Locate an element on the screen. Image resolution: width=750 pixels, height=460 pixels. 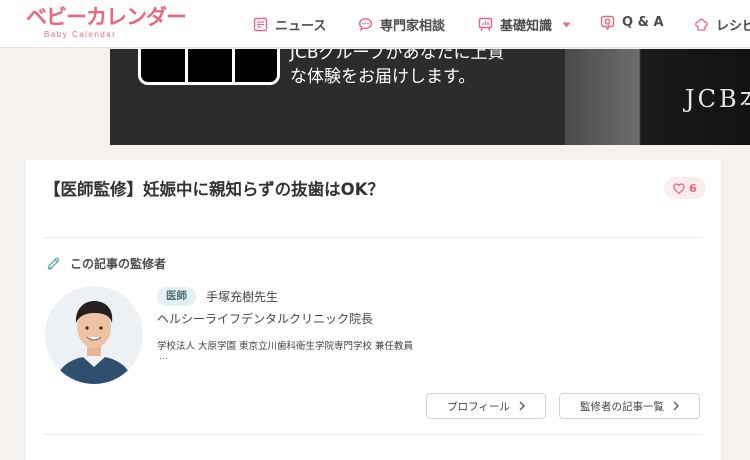
nav-item-qa: Q Q & A is located at coordinates (632, 22).